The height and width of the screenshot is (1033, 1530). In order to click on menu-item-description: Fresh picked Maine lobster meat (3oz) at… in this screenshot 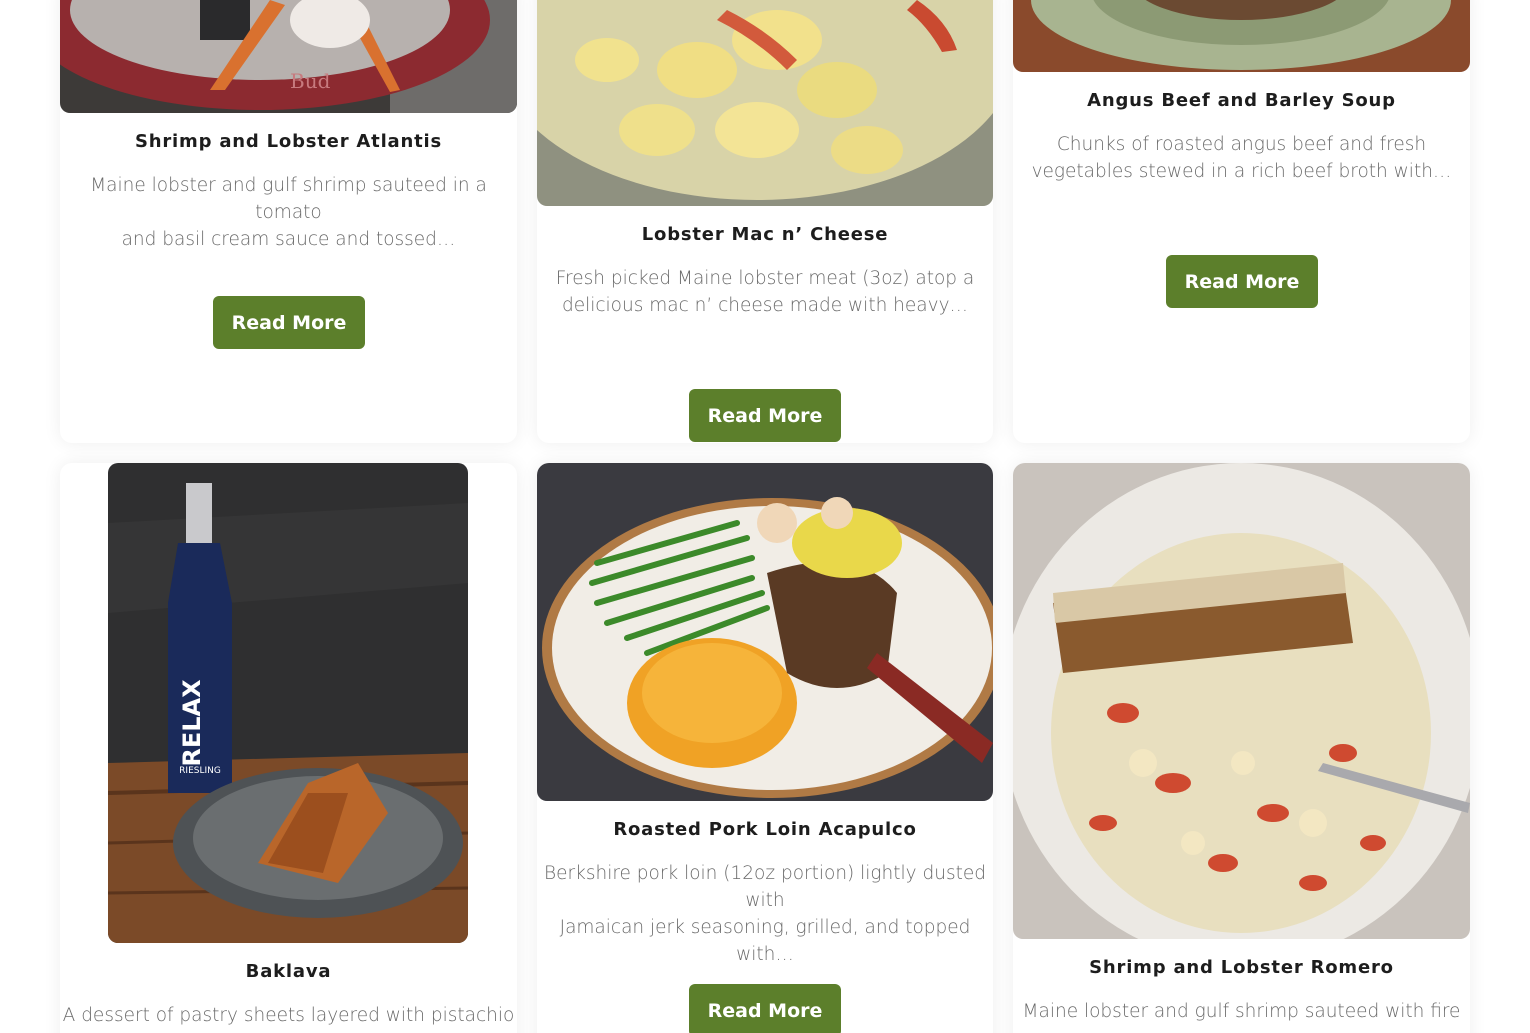, I will do `click(765, 292)`.